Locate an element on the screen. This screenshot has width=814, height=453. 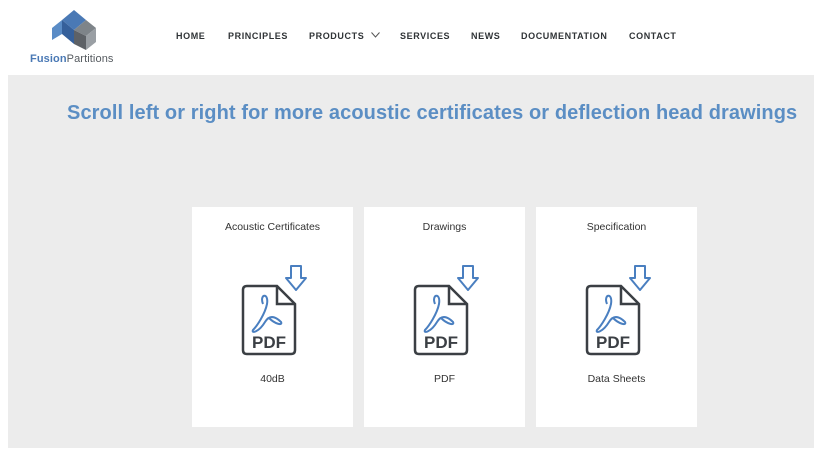
card-caption: Data Sheets is located at coordinates (616, 379).